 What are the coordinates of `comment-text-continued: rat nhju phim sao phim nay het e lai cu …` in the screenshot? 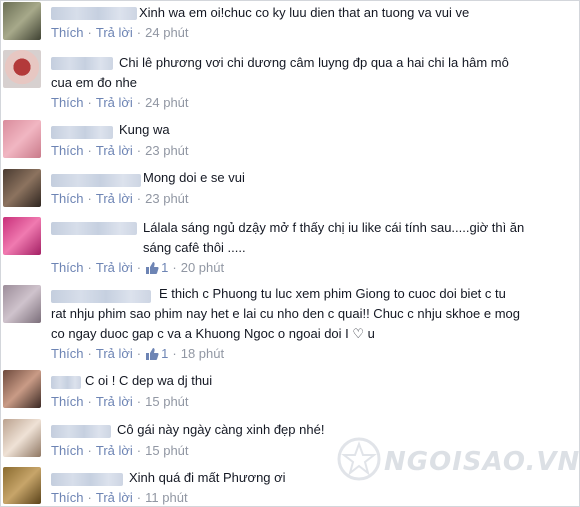 It's located at (286, 313).